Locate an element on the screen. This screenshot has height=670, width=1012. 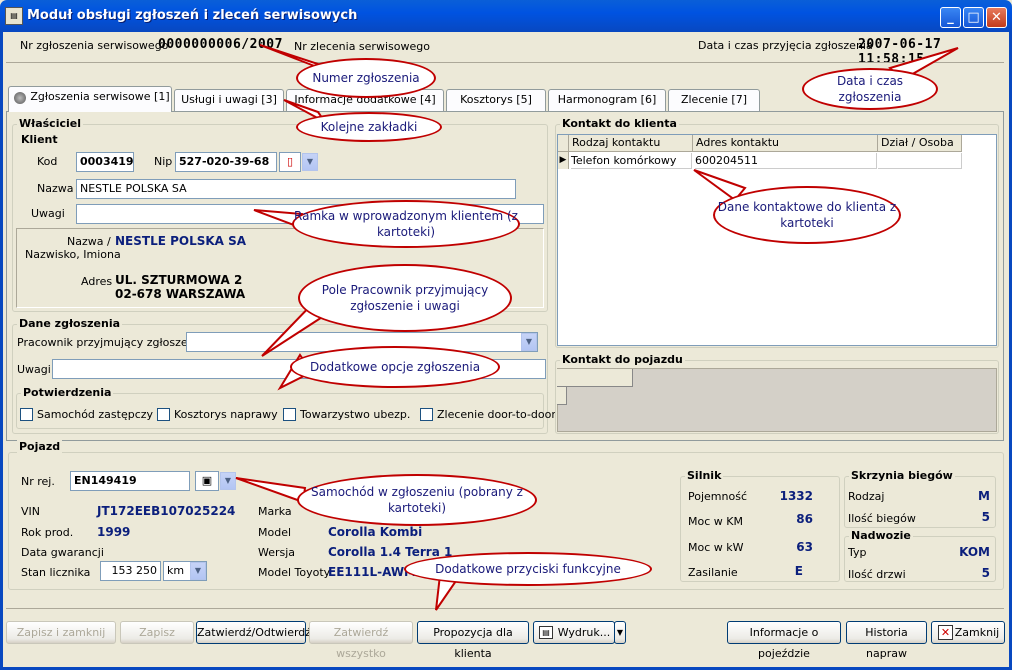
zgloszenie-title: Dane zgłoszenia is located at coordinates (70, 323).